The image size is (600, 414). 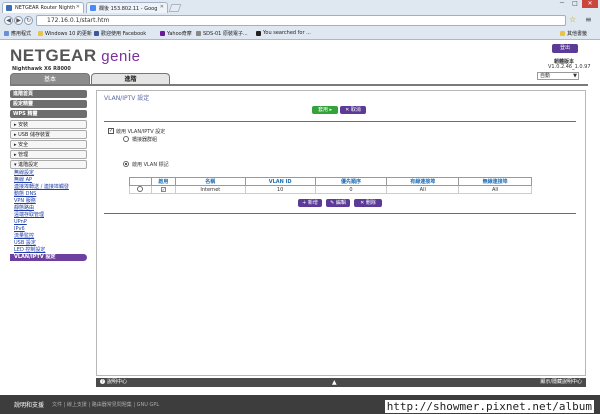 I want to click on maximize-button: □, so click(x=575, y=4).